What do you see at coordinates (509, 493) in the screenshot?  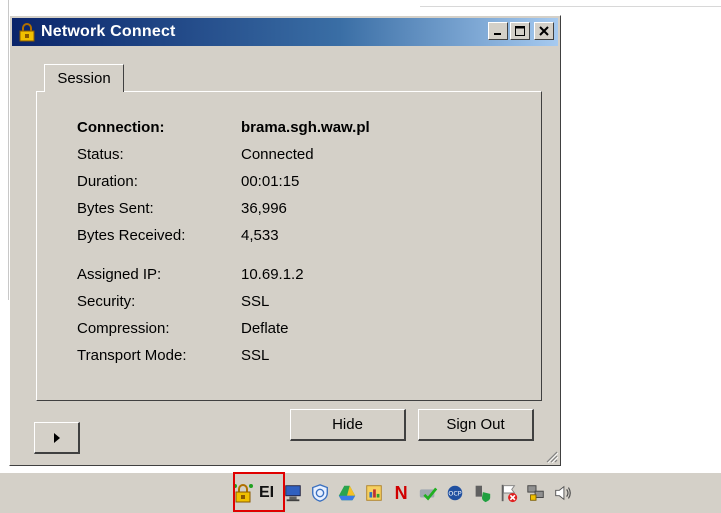 I see `flag-x-icon` at bounding box center [509, 493].